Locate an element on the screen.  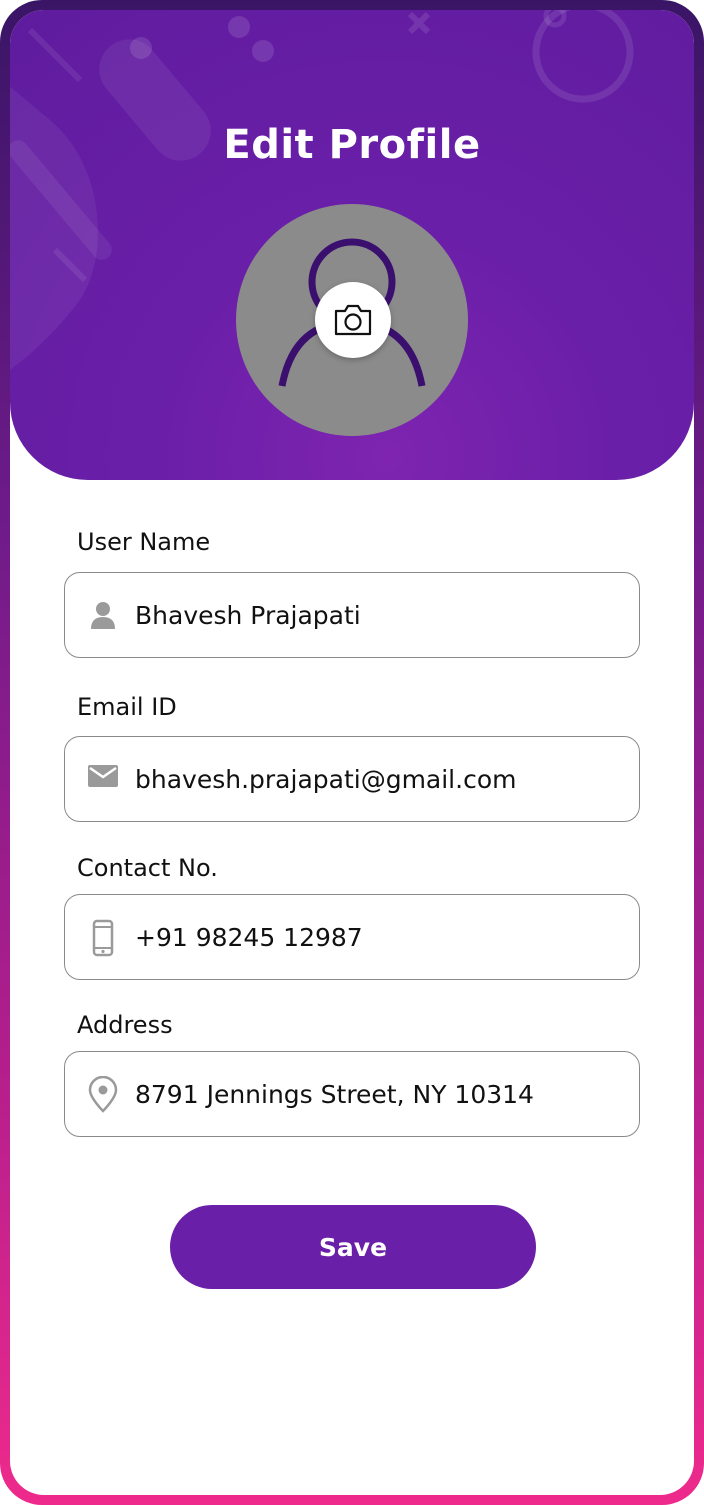
contact-field is located at coordinates (352, 937).